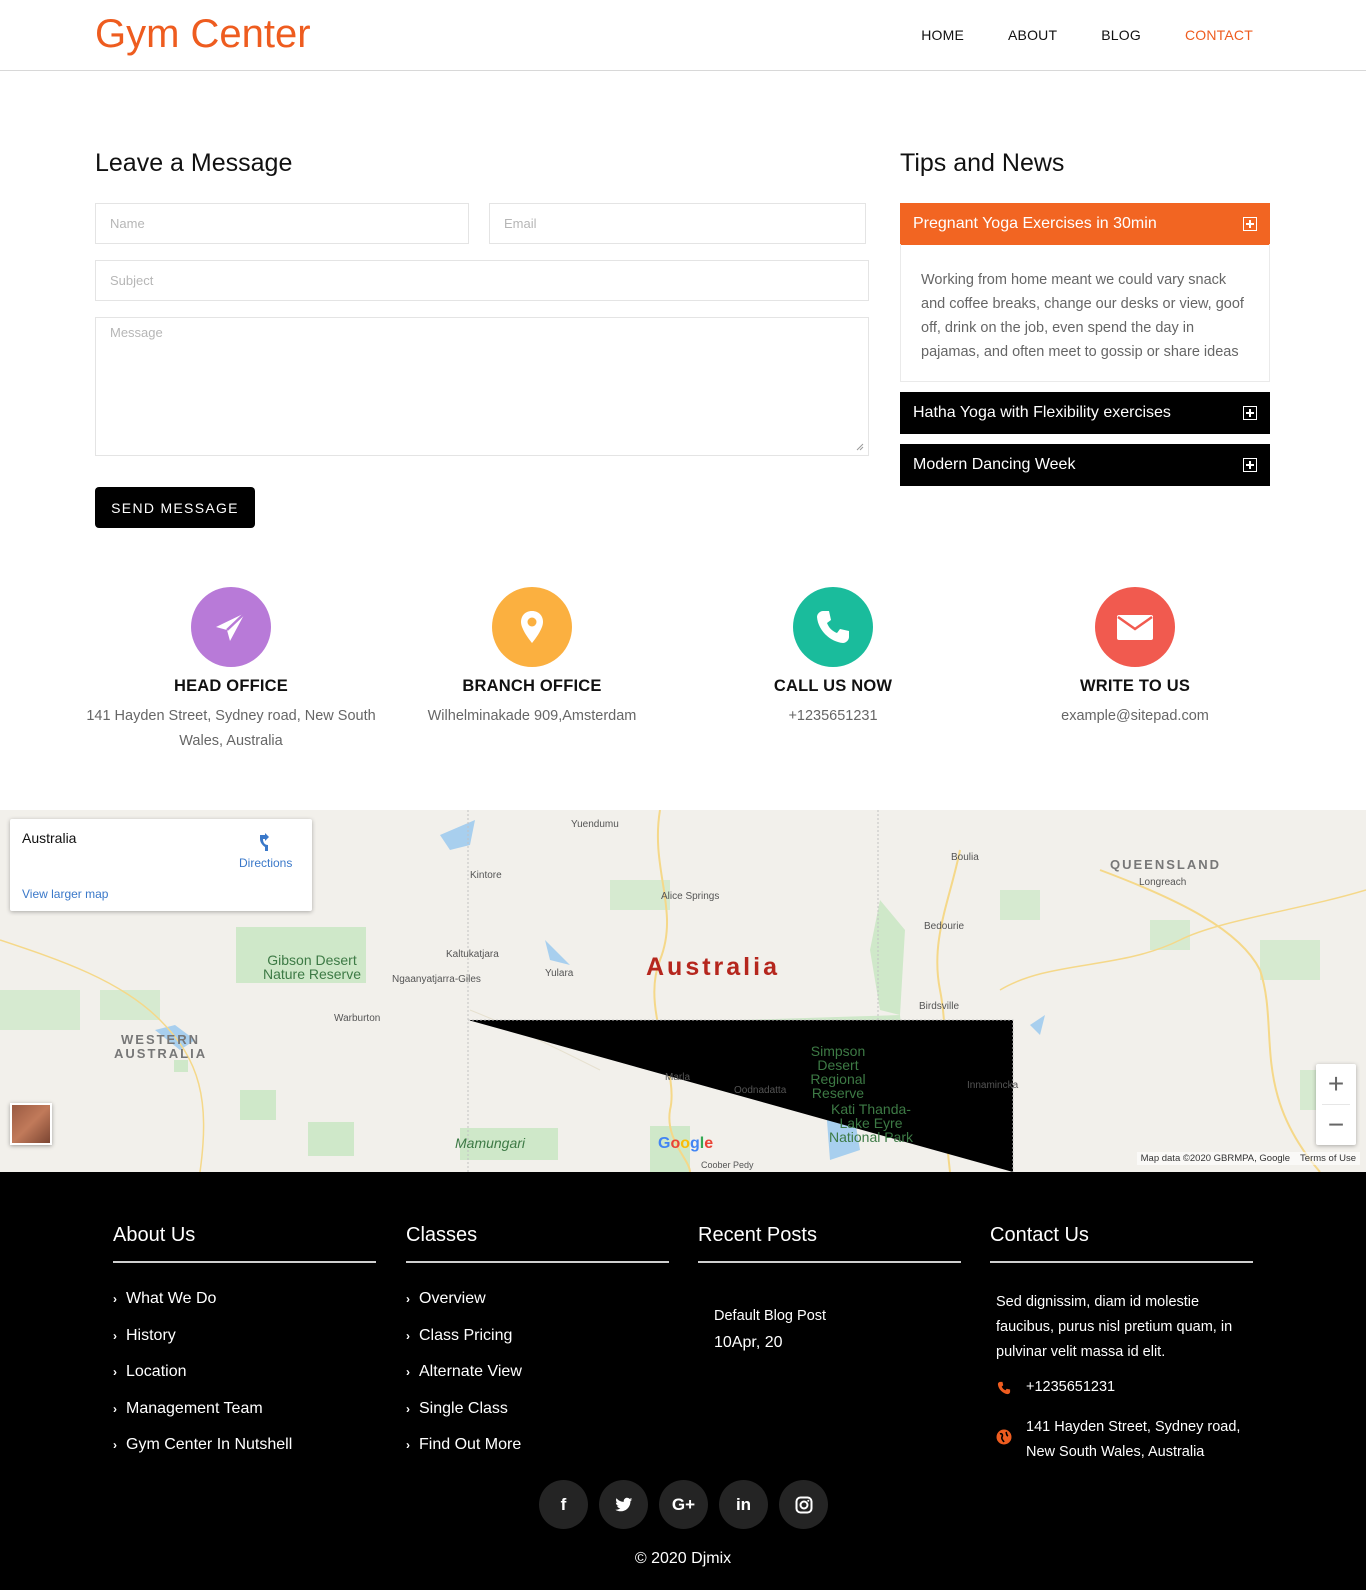 This screenshot has height=1590, width=1366. What do you see at coordinates (161, 1053) in the screenshot?
I see `map-label: AUSTRALIA` at bounding box center [161, 1053].